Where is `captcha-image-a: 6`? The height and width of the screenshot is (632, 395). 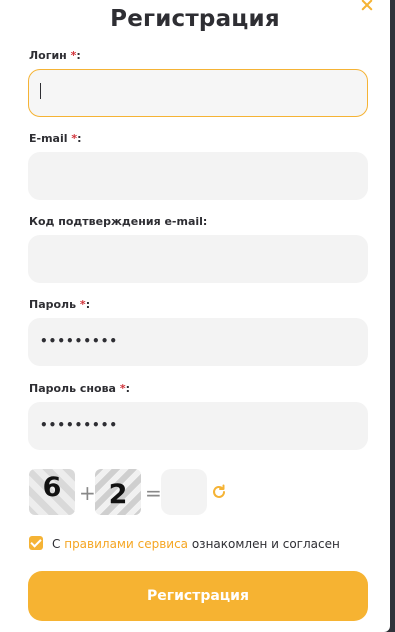
captcha-image-a: 6 is located at coordinates (52, 492).